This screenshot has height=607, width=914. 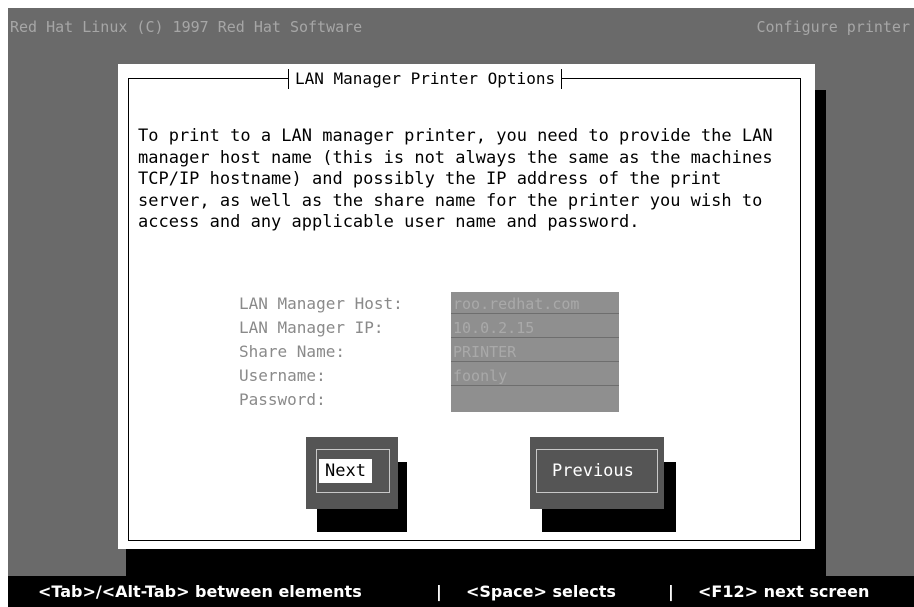 I want to click on share-field, so click(x=535, y=352).